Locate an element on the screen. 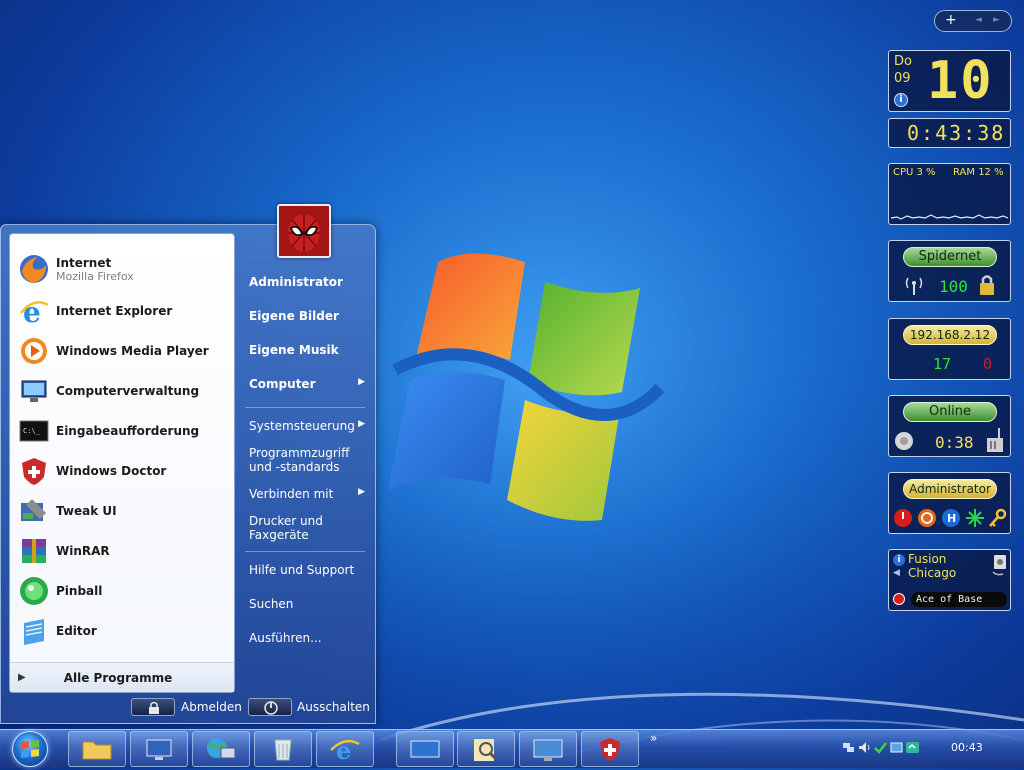  speaker-icon is located at coordinates (1000, 566).